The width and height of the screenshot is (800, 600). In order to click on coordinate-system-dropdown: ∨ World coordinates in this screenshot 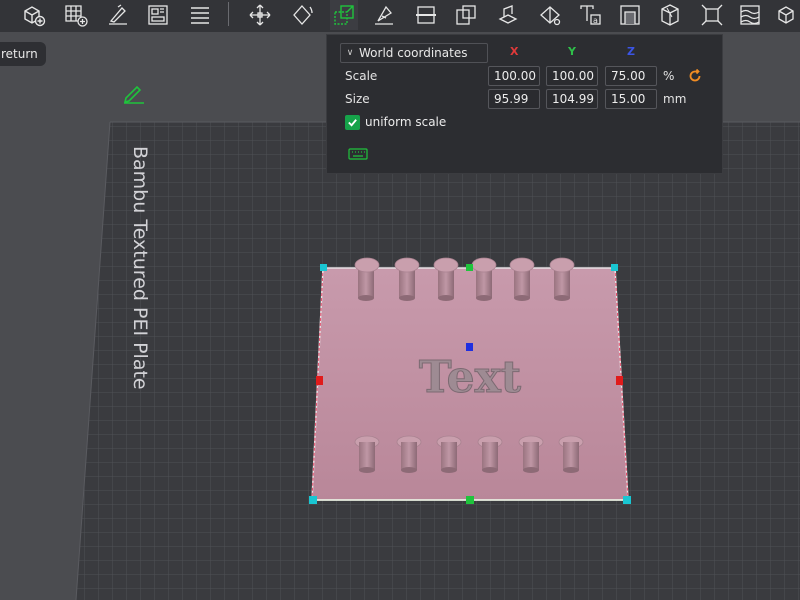, I will do `click(414, 53)`.